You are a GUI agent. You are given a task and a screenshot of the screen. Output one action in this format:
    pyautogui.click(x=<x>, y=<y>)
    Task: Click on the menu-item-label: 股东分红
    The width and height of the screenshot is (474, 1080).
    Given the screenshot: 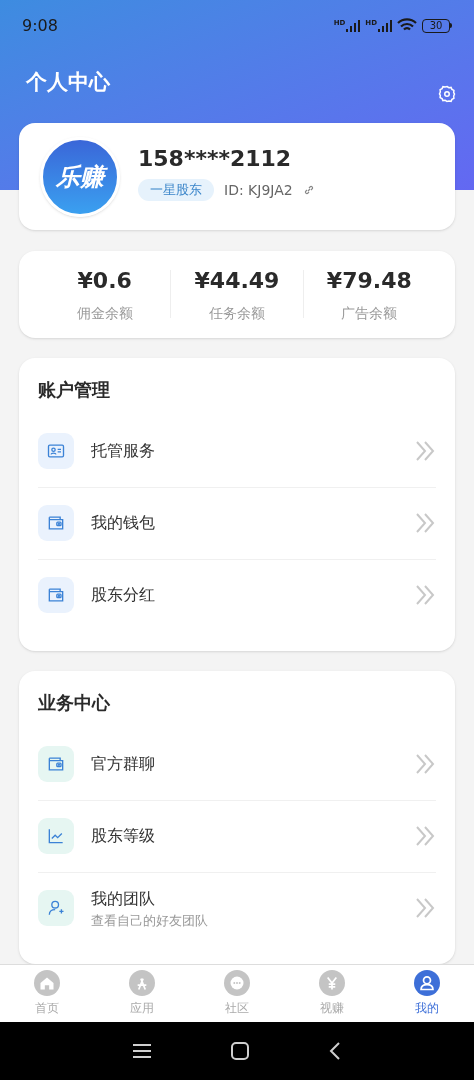 What is the action you would take?
    pyautogui.click(x=123, y=595)
    